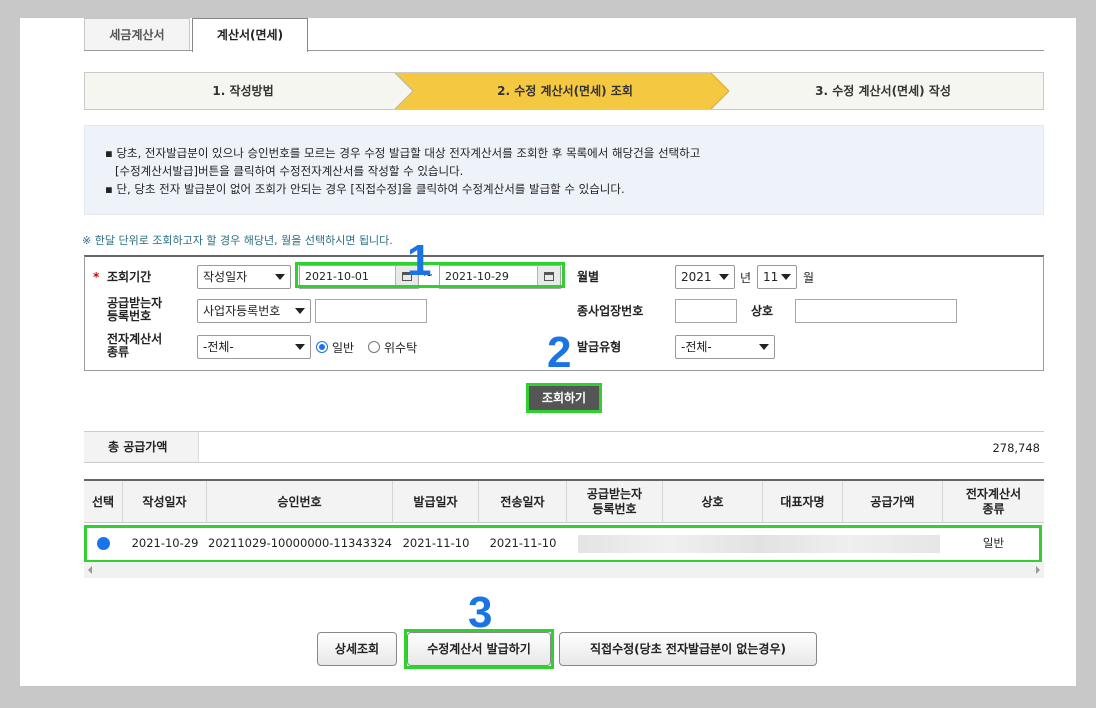  Describe the element at coordinates (138, 447) in the screenshot. I see `total-label: 총 공급가액` at that location.